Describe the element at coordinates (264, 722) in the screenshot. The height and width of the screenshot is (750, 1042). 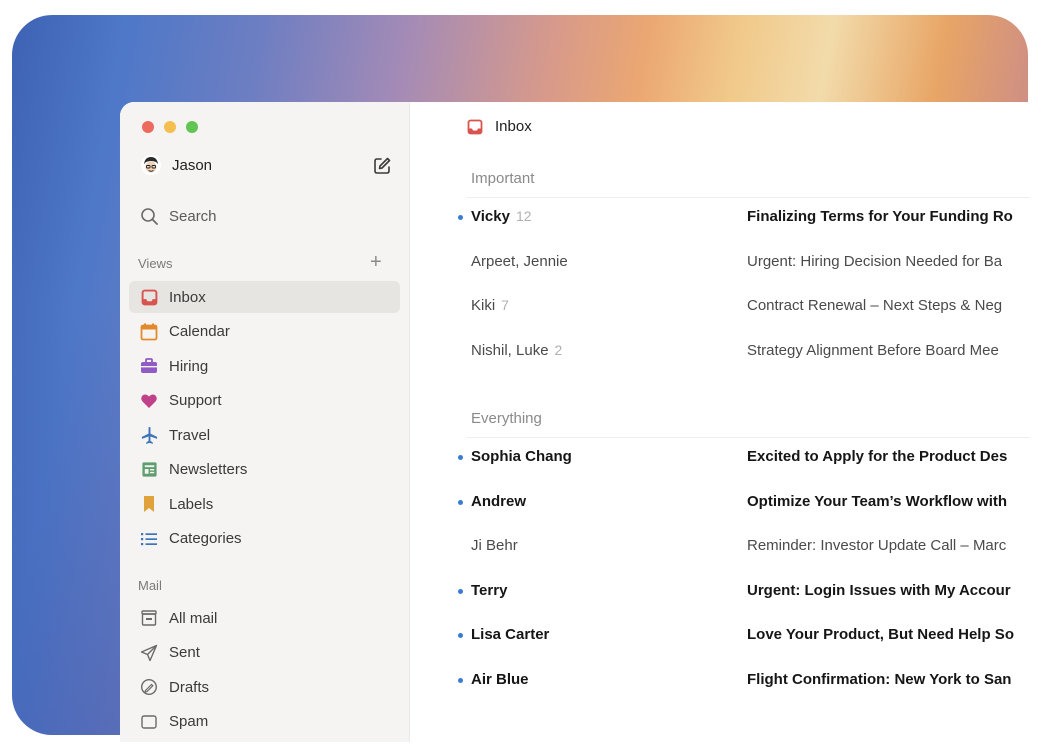
I see `sidebar-item-spam: Spam` at that location.